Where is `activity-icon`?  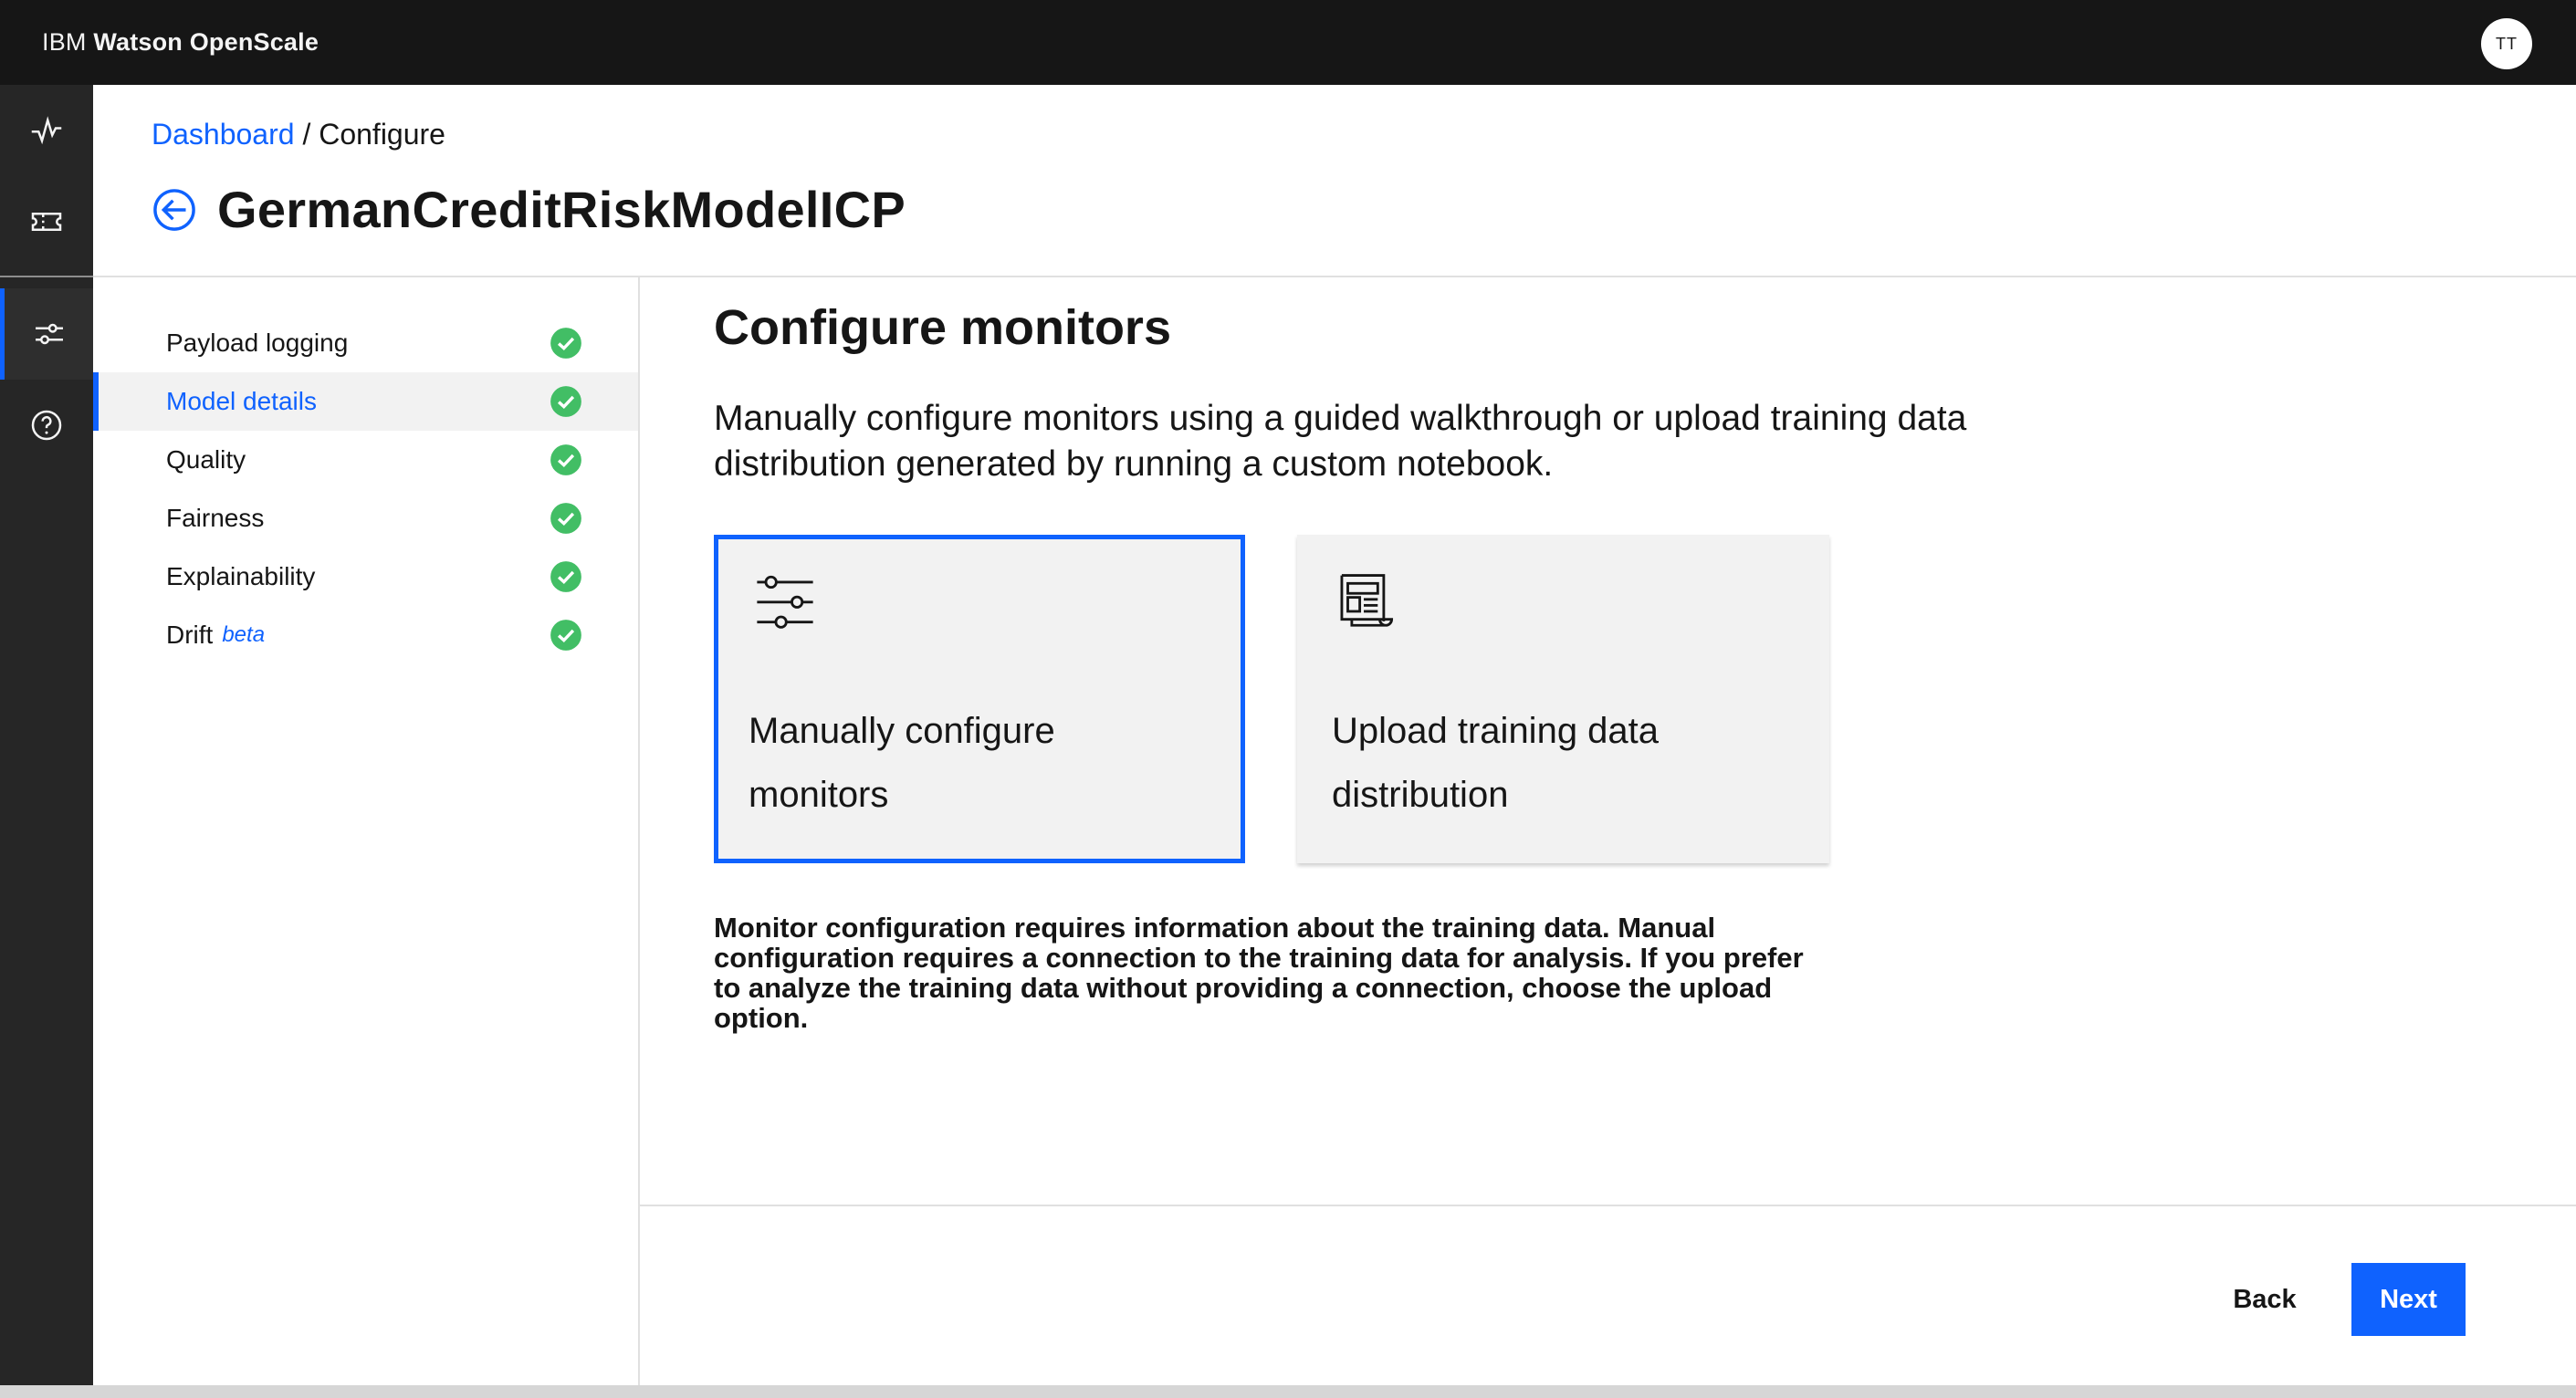 activity-icon is located at coordinates (46, 130).